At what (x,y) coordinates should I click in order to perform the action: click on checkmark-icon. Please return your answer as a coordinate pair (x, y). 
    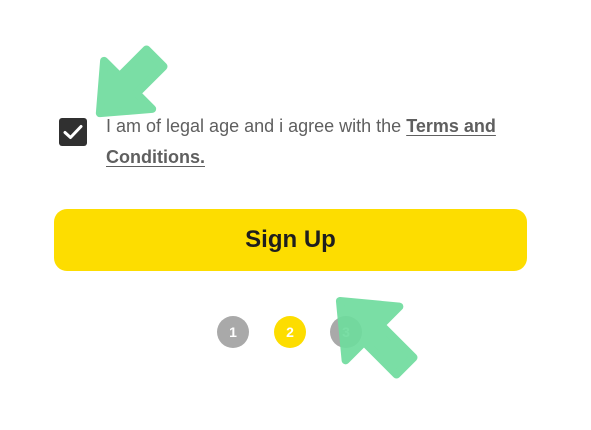
    Looking at the image, I should click on (73, 132).